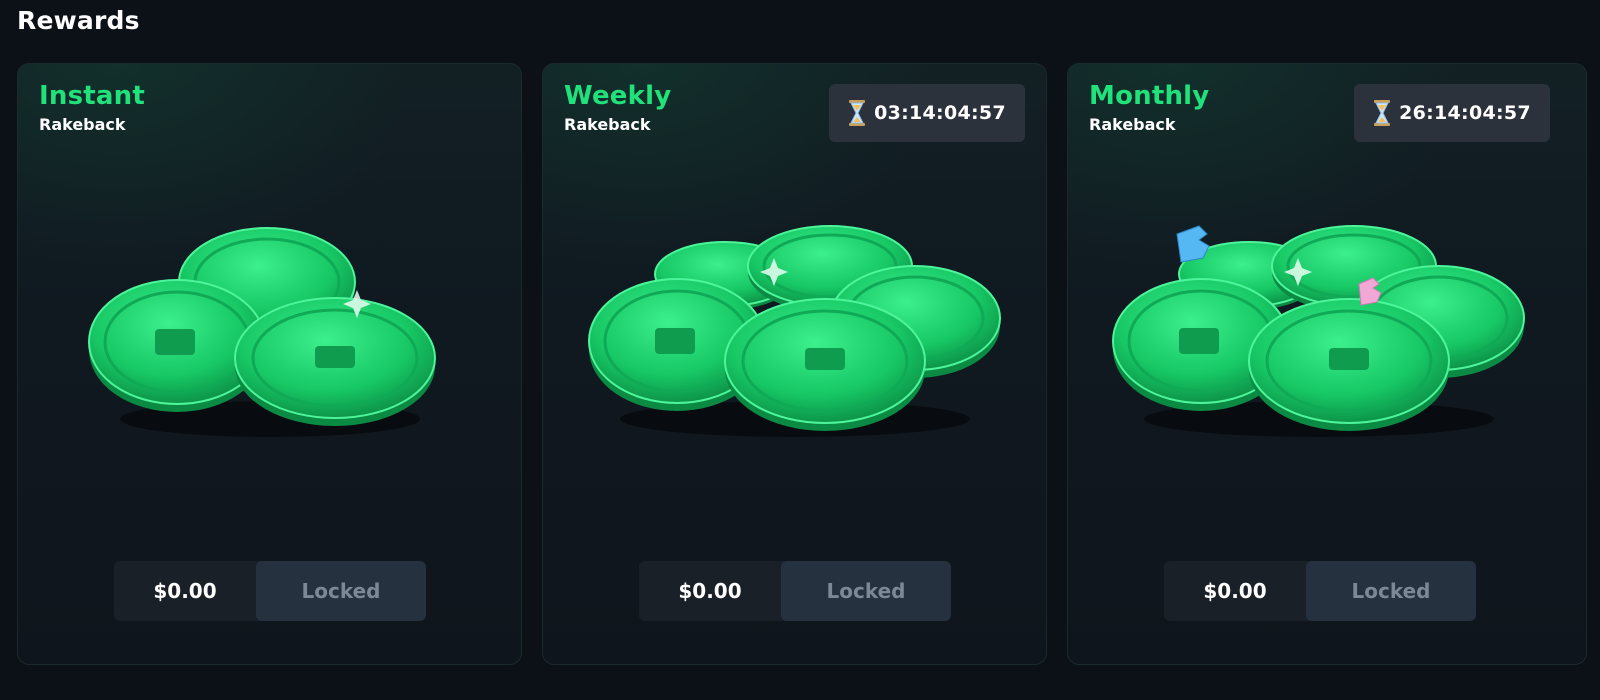  I want to click on countdown-timer: 26:14:04:57, so click(1452, 113).